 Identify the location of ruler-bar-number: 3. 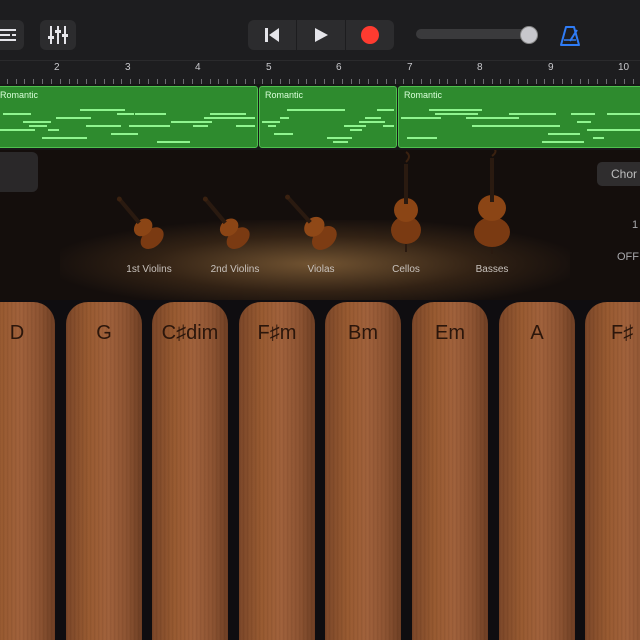
(128, 67).